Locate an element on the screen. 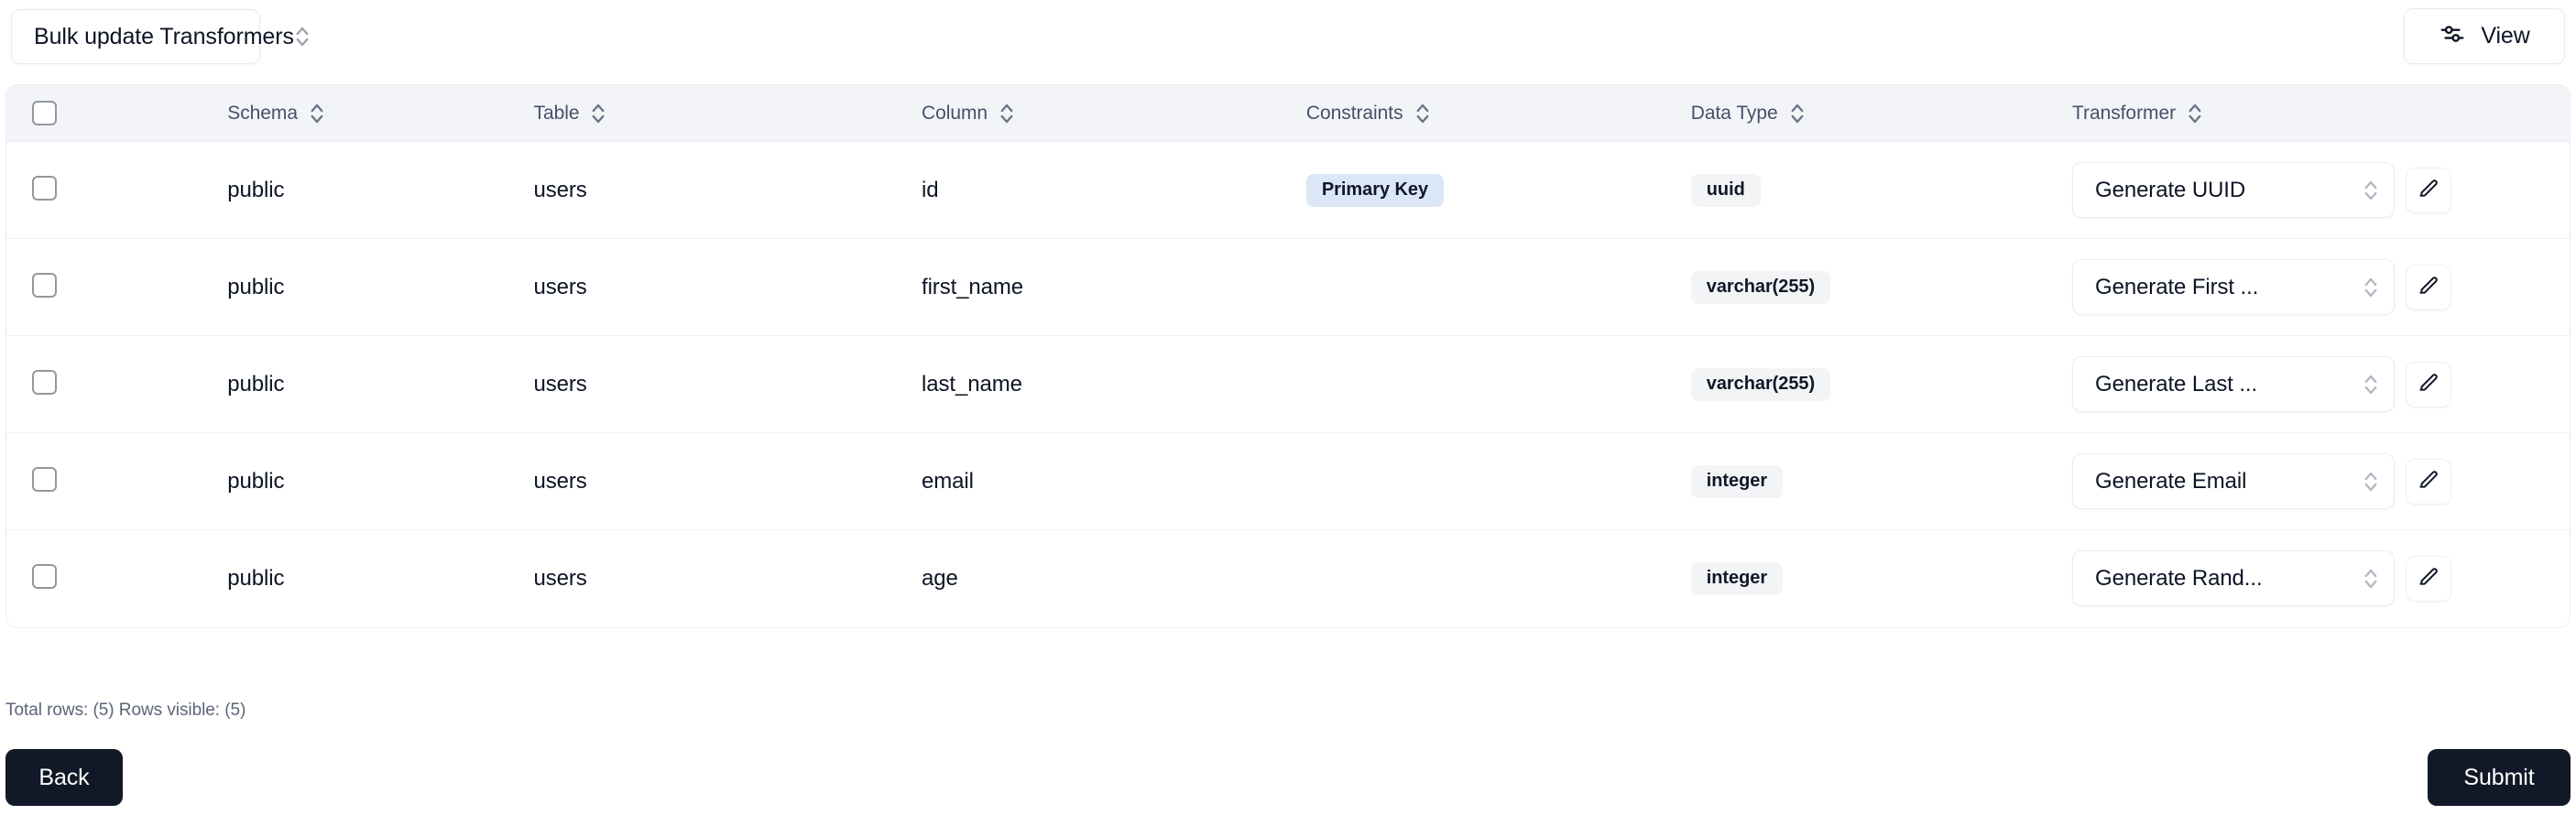  data-type-badge: varchar(255) is located at coordinates (1761, 384).